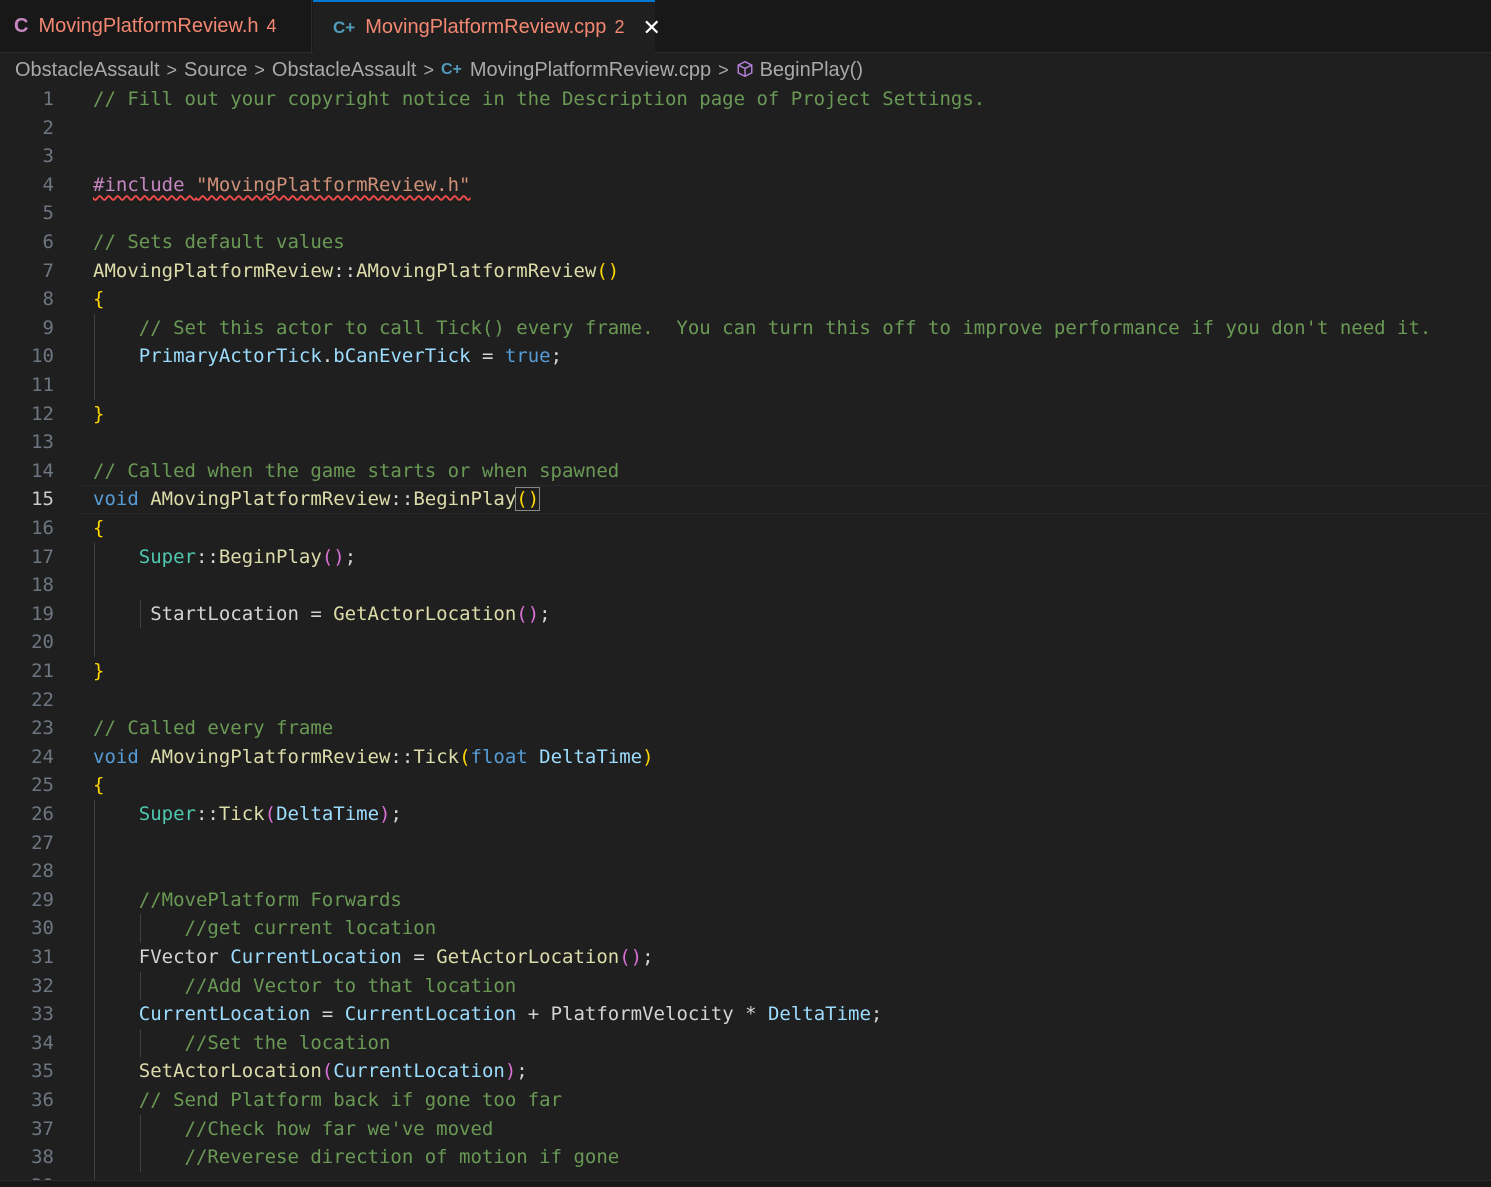  I want to click on code-line: 32 //Add Vector to that location, so click(745, 986).